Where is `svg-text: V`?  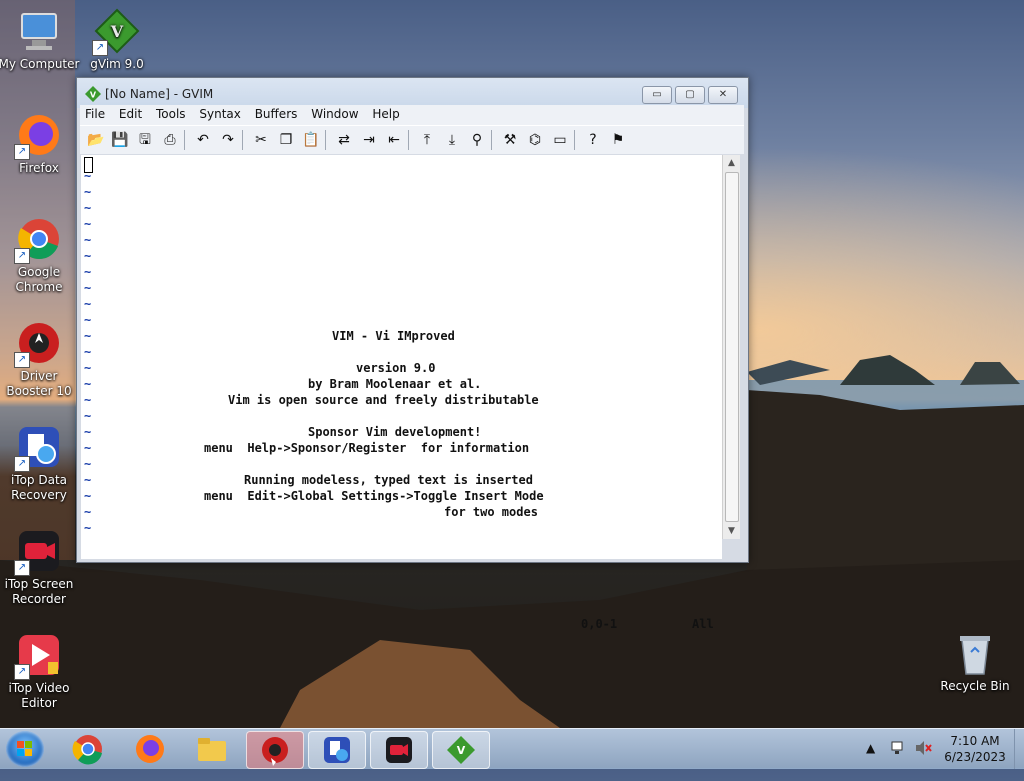 svg-text: V is located at coordinates (461, 750).